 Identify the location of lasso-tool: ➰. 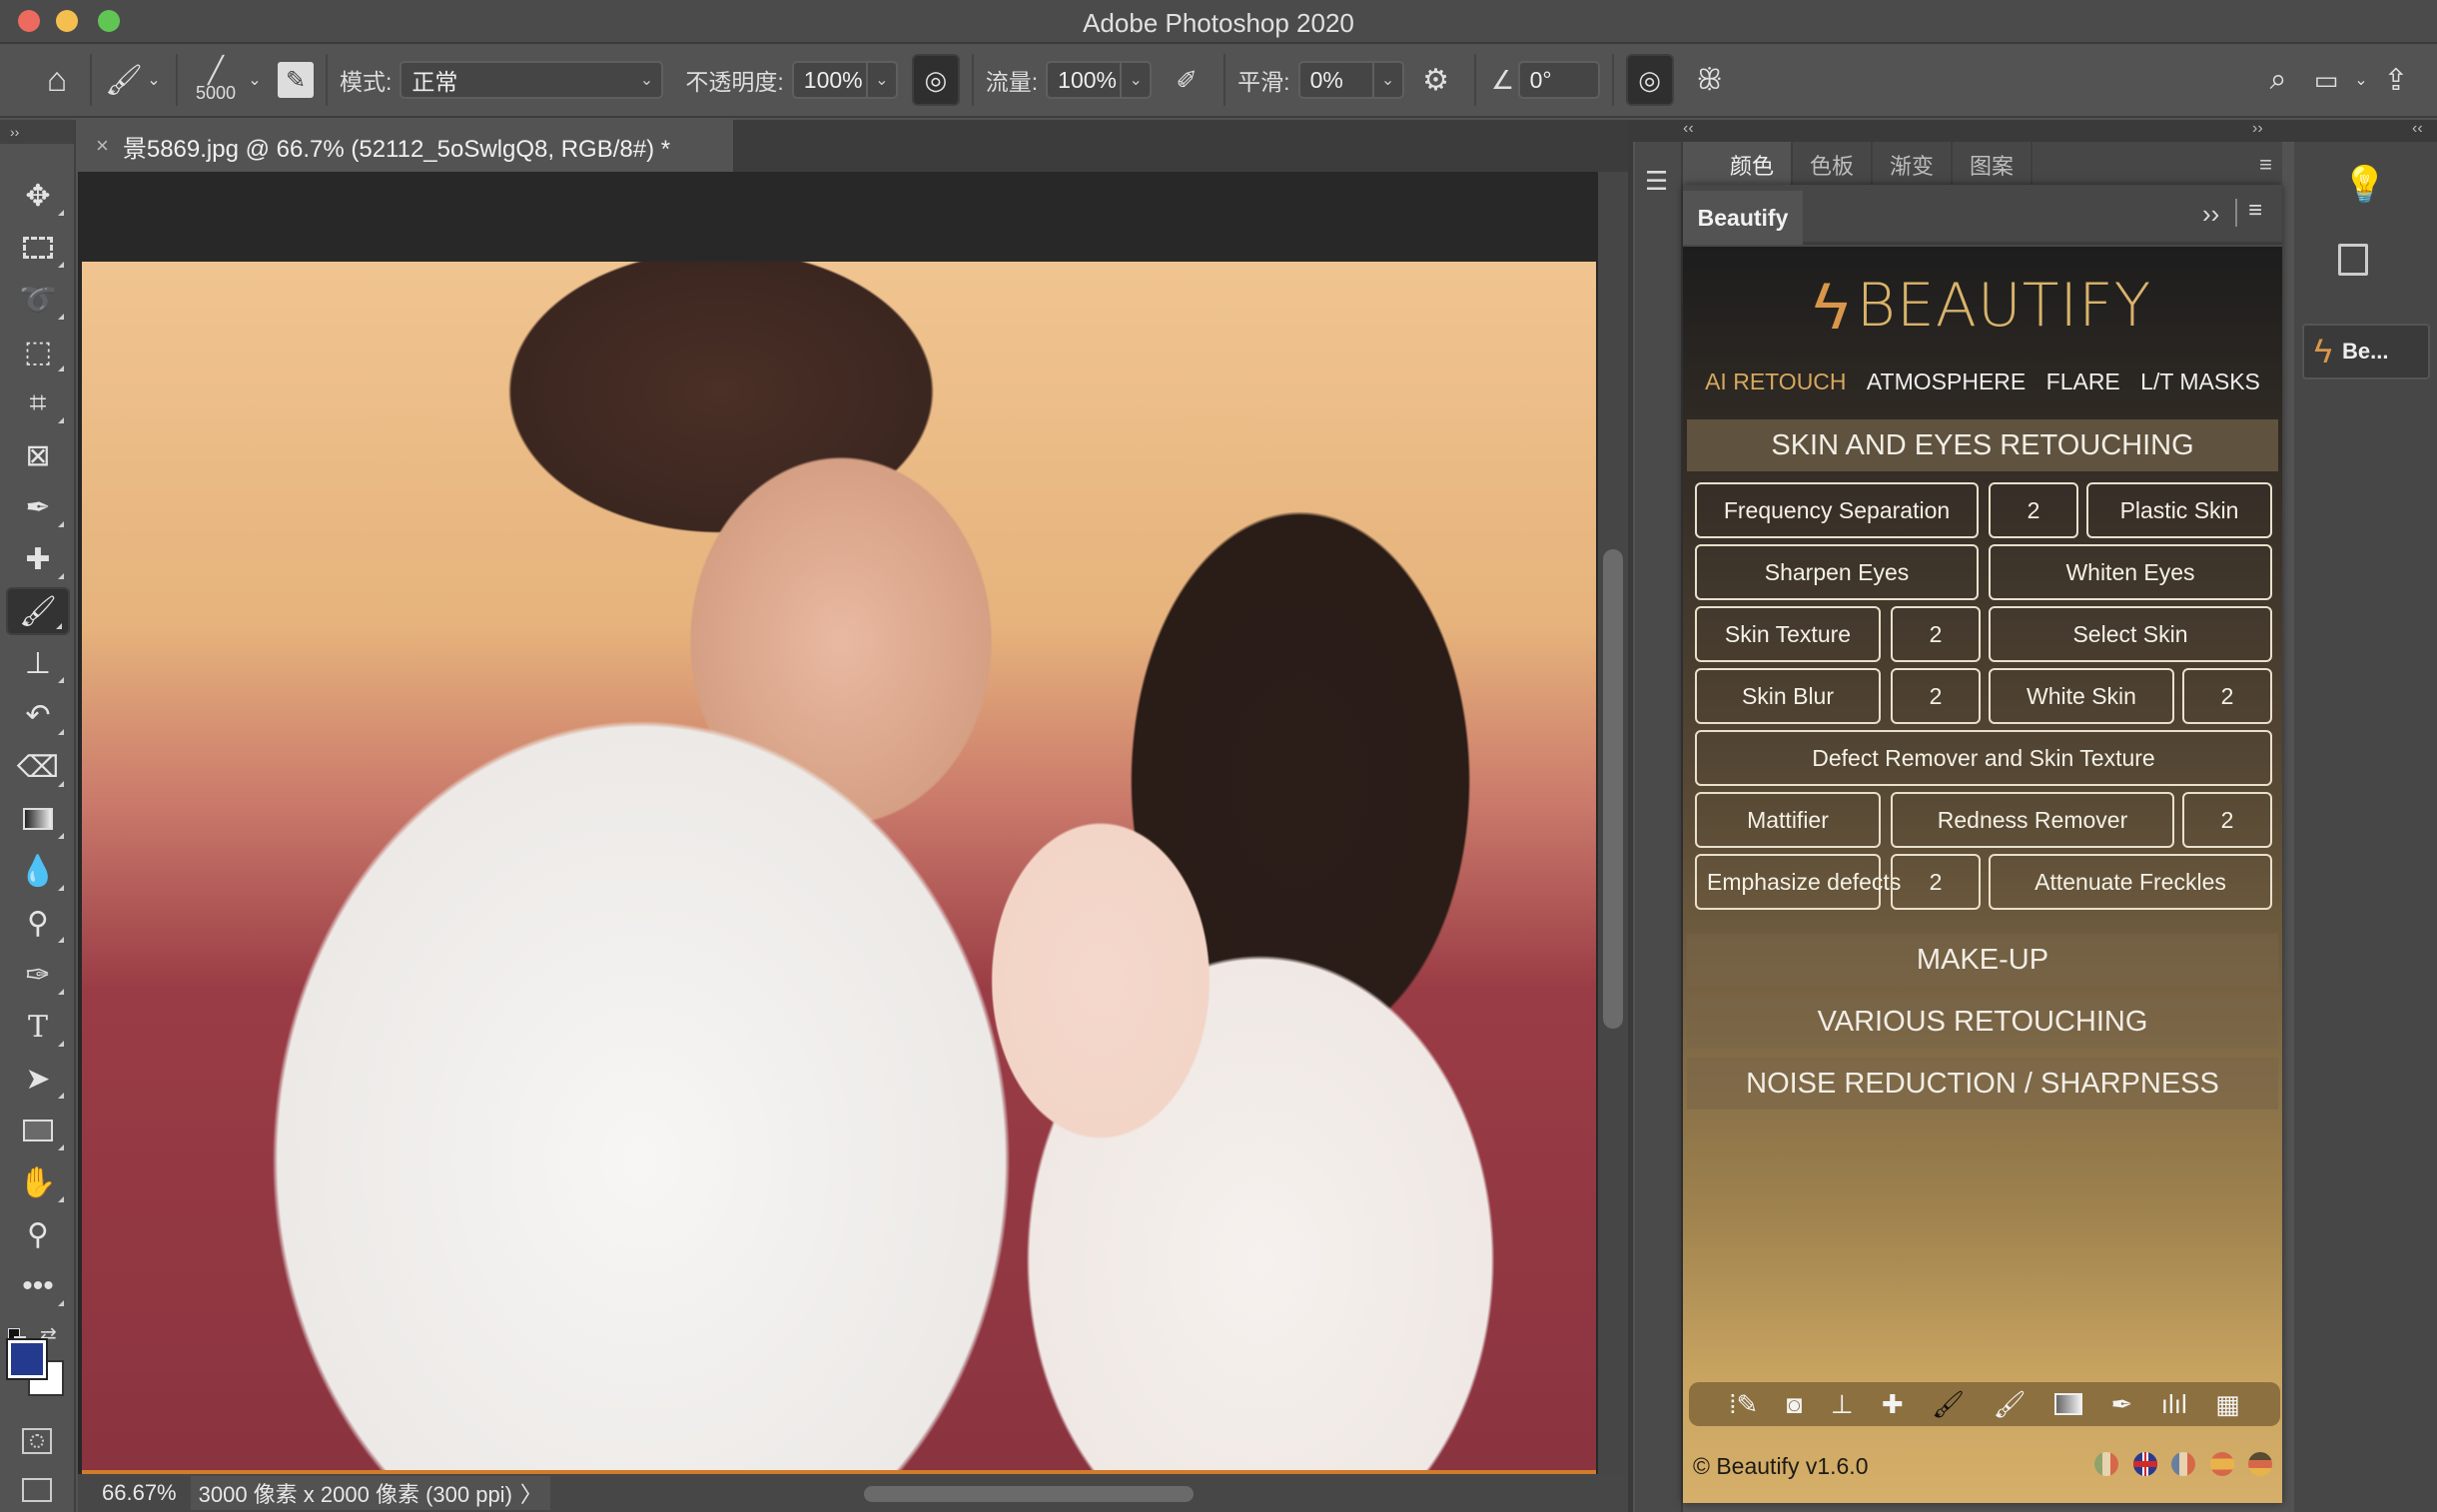
(38, 300).